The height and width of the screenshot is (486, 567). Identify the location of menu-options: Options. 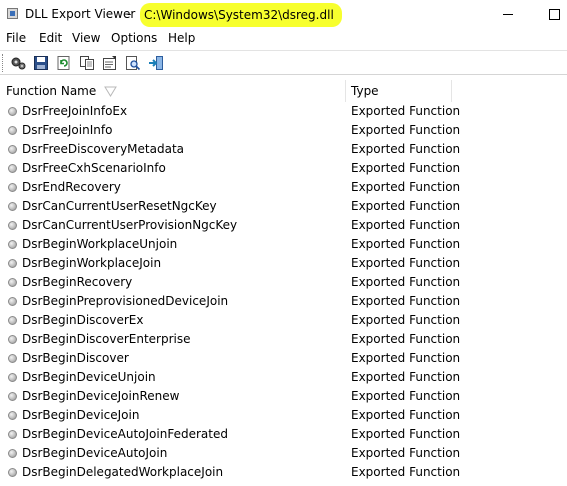
(134, 38).